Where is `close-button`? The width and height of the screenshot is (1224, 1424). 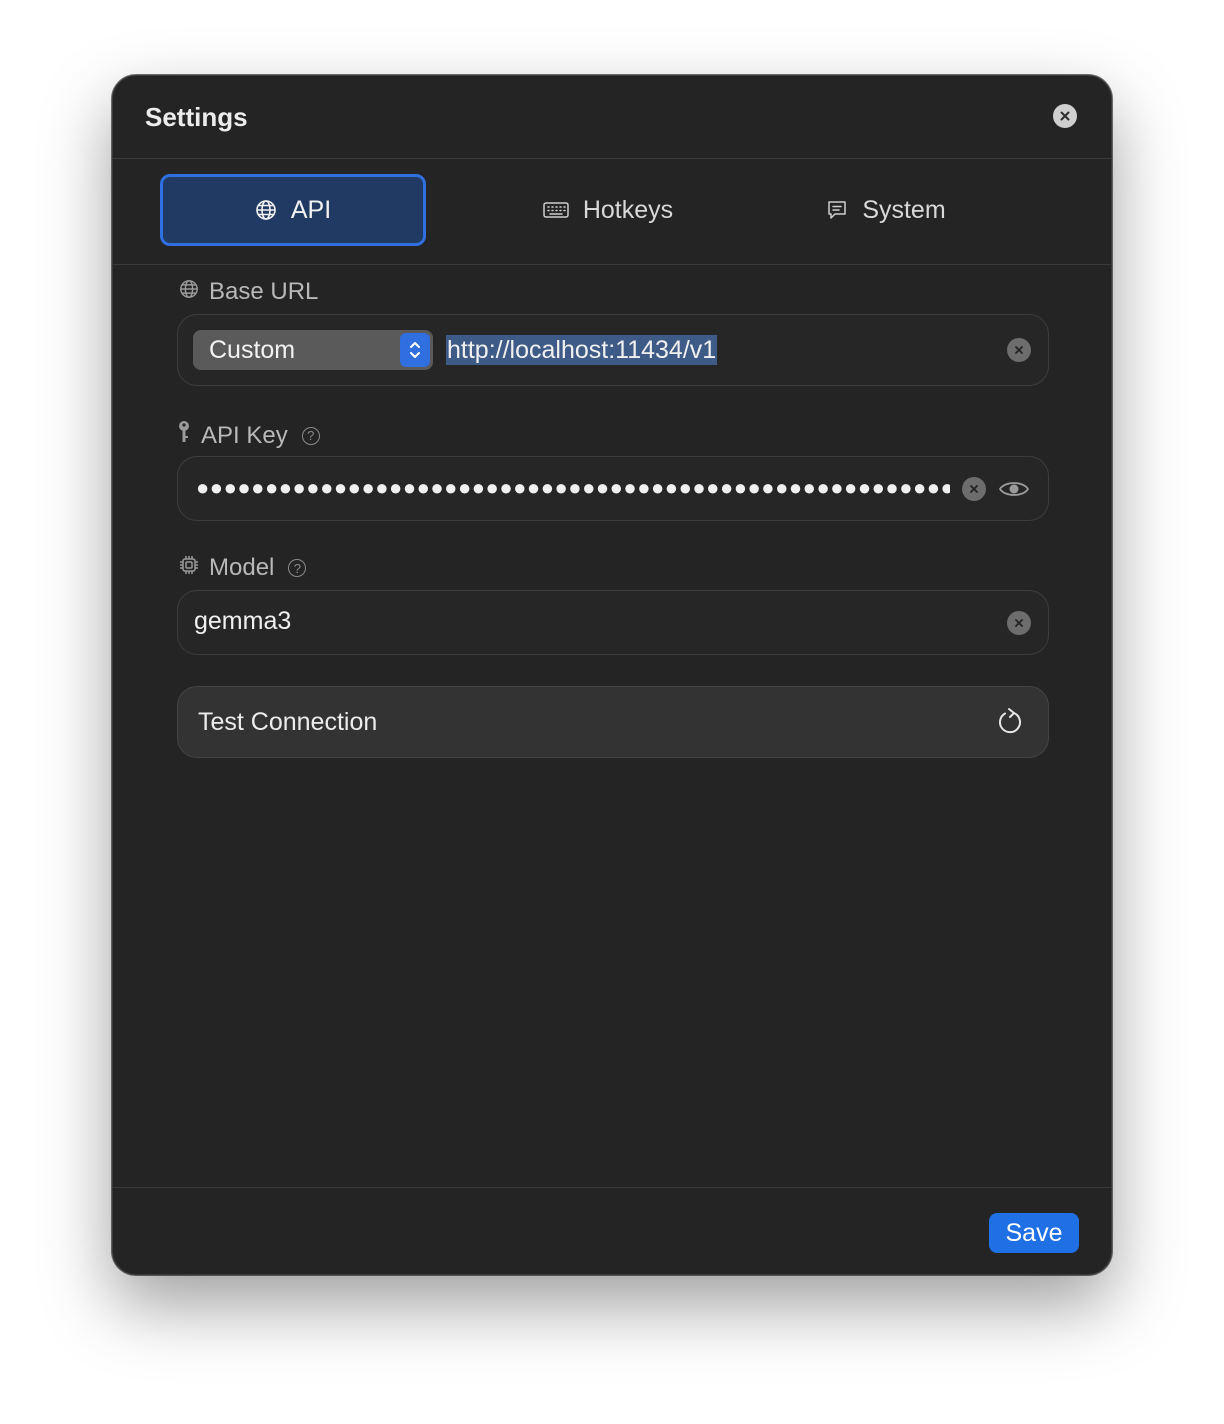 close-button is located at coordinates (1065, 116).